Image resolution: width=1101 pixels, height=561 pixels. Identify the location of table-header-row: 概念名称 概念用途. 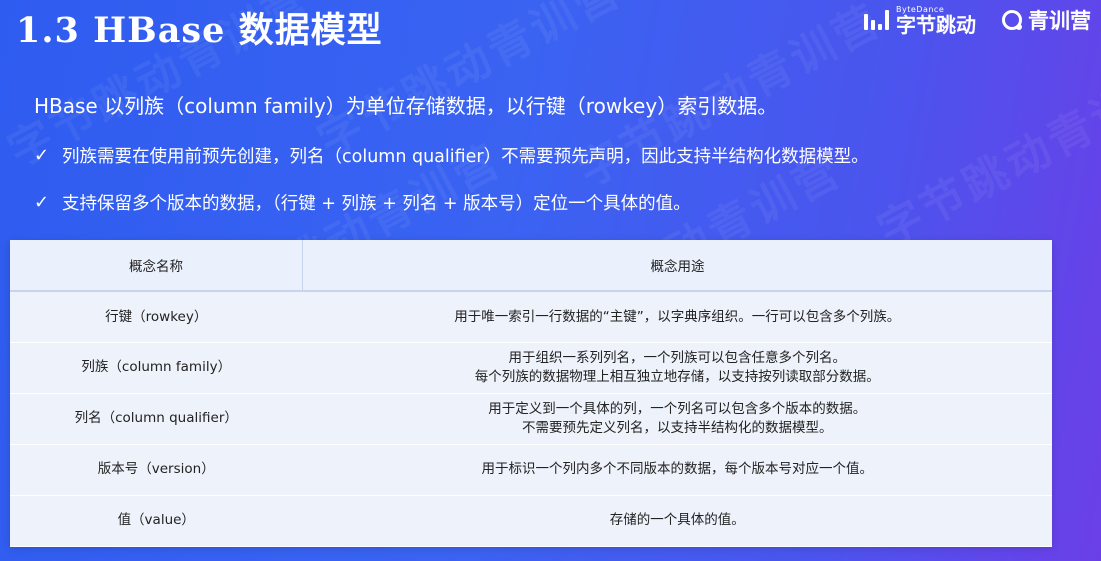
(531, 266).